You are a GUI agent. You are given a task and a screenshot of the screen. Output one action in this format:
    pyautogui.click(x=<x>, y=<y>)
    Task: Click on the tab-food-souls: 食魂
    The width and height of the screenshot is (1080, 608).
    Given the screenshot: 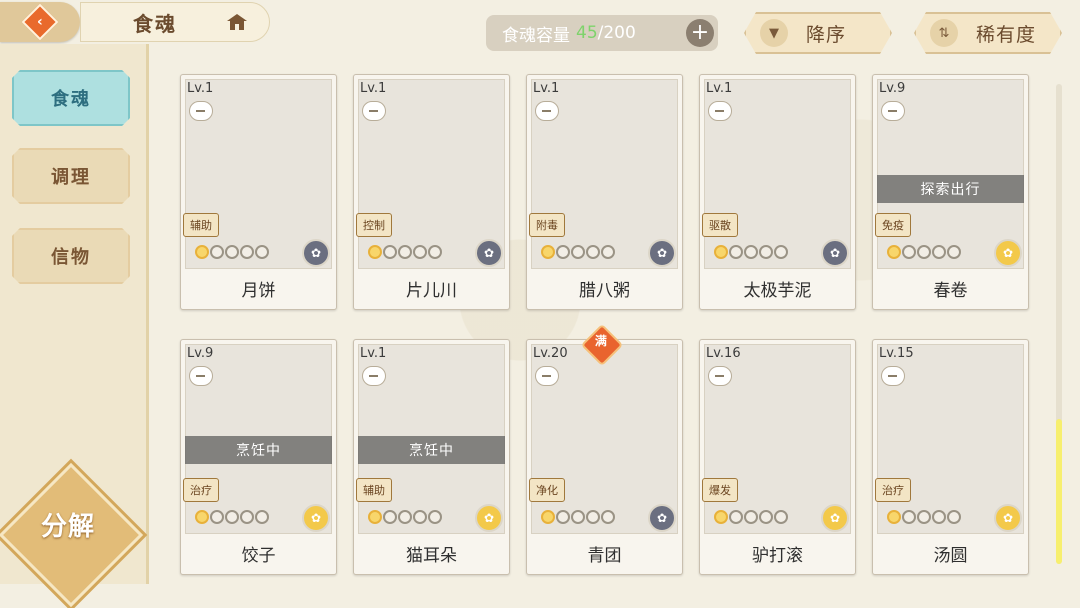 What is the action you would take?
    pyautogui.click(x=71, y=98)
    